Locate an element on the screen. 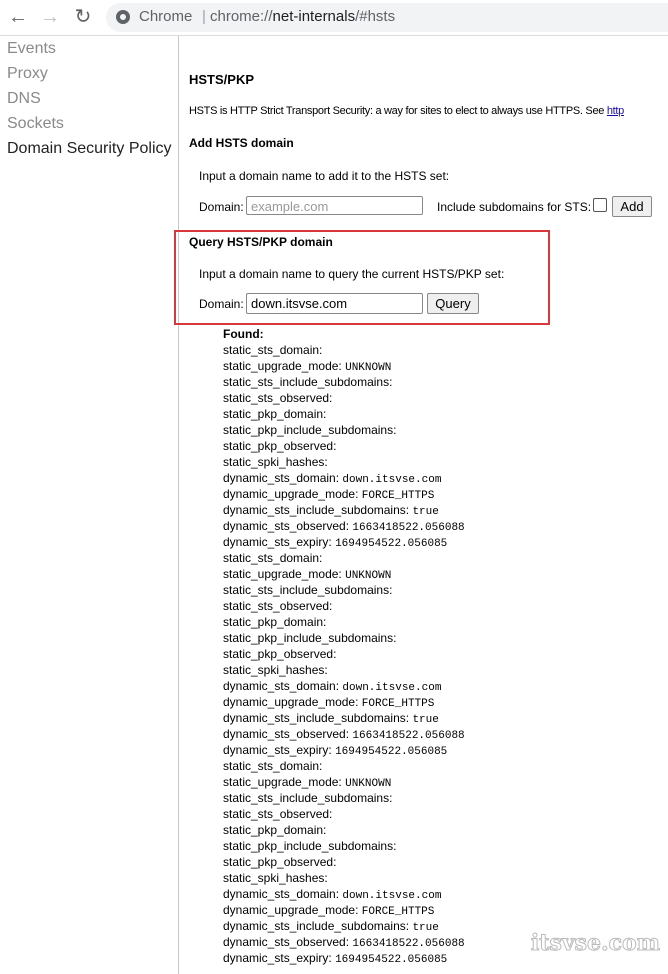 This screenshot has height=974, width=668. chrome-logo-icon is located at coordinates (123, 17).